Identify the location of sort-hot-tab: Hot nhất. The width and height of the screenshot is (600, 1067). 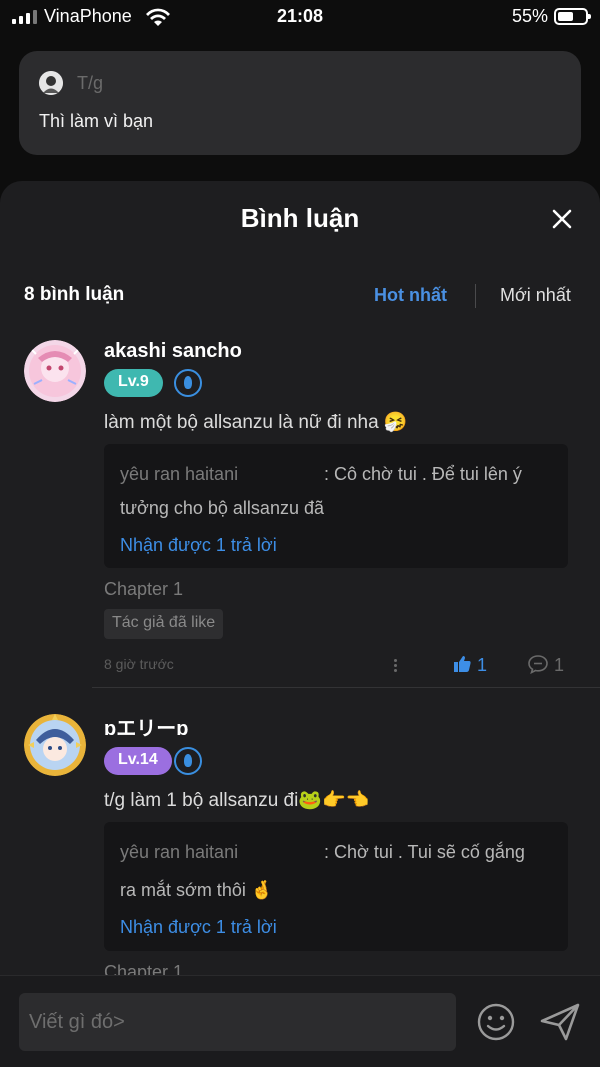
(410, 295).